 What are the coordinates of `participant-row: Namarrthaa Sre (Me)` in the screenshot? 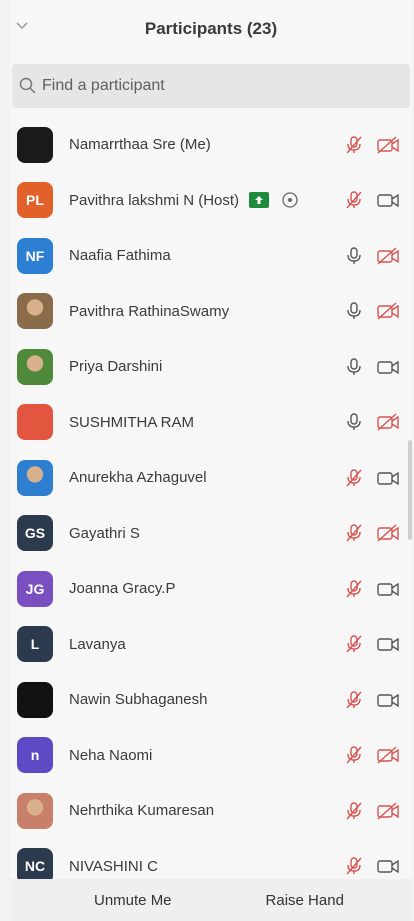 It's located at (211, 145).